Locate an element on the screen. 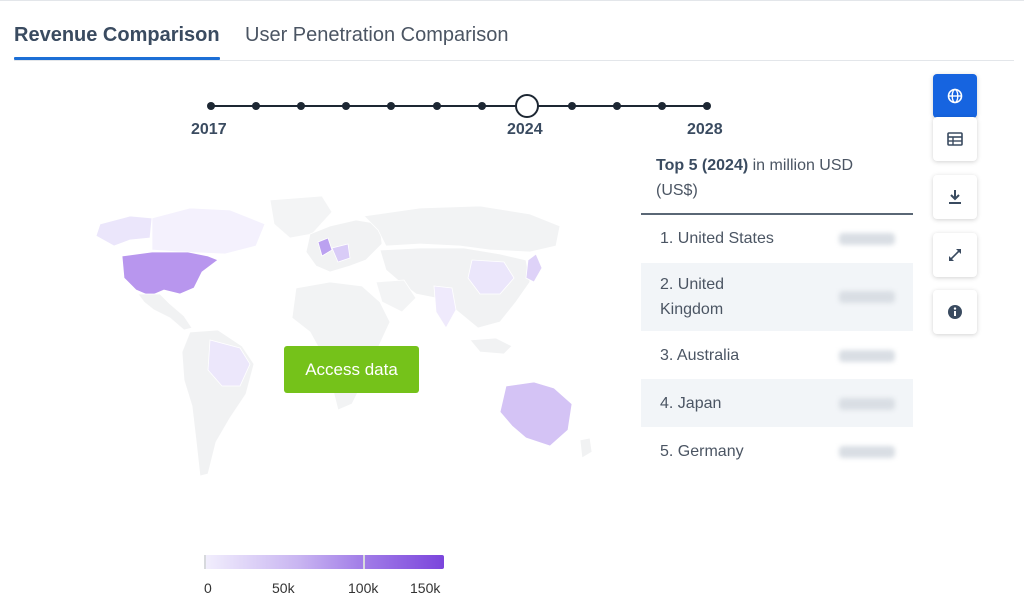  top5-title: Top 5 (2024) in million USD (US$) is located at coordinates (776, 178).